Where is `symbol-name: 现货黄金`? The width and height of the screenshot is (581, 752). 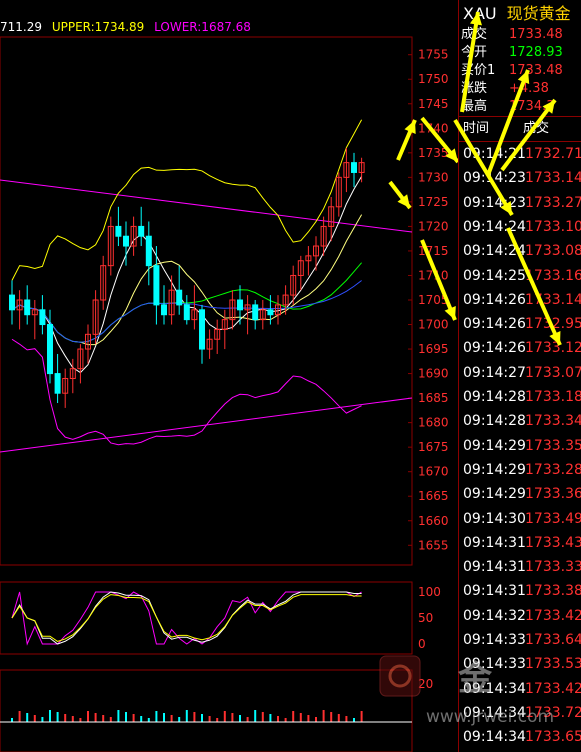 symbol-name: 现货黄金 is located at coordinates (538, 13).